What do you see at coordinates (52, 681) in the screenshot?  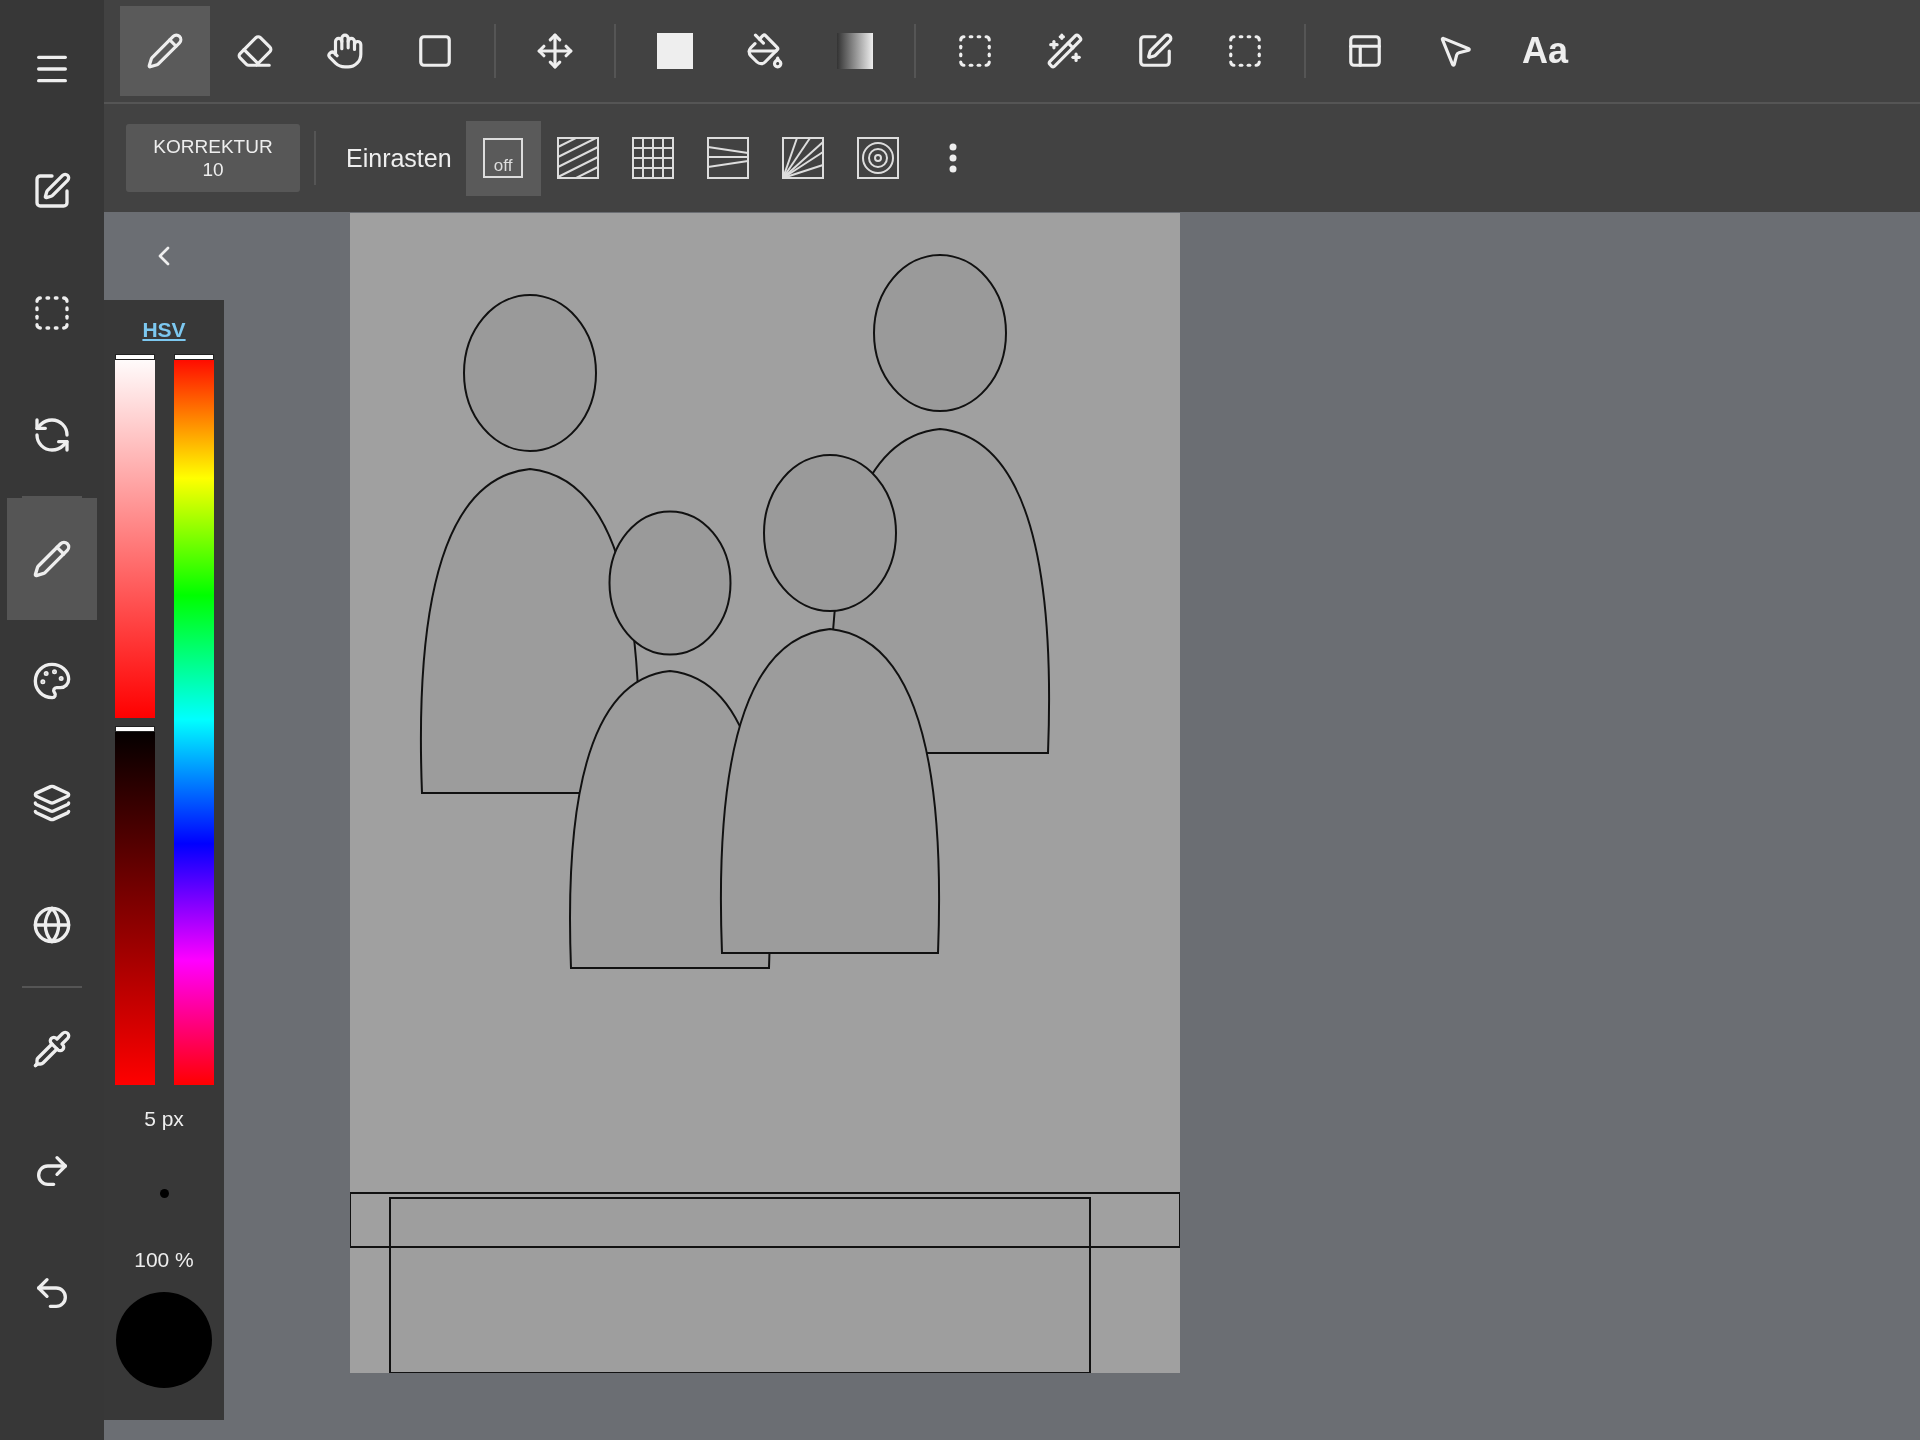 I see `palette-icon` at bounding box center [52, 681].